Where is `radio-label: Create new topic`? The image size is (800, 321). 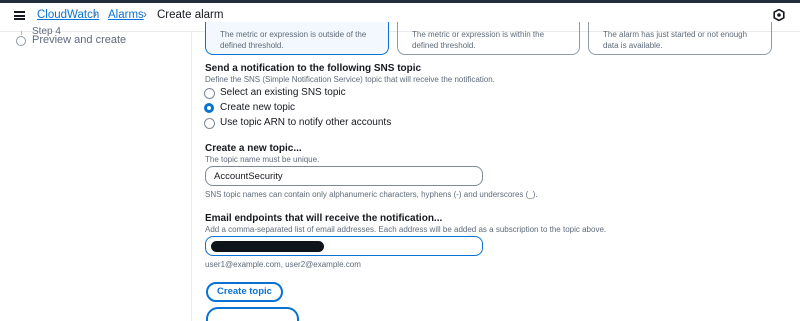
radio-label: Create new topic is located at coordinates (258, 107).